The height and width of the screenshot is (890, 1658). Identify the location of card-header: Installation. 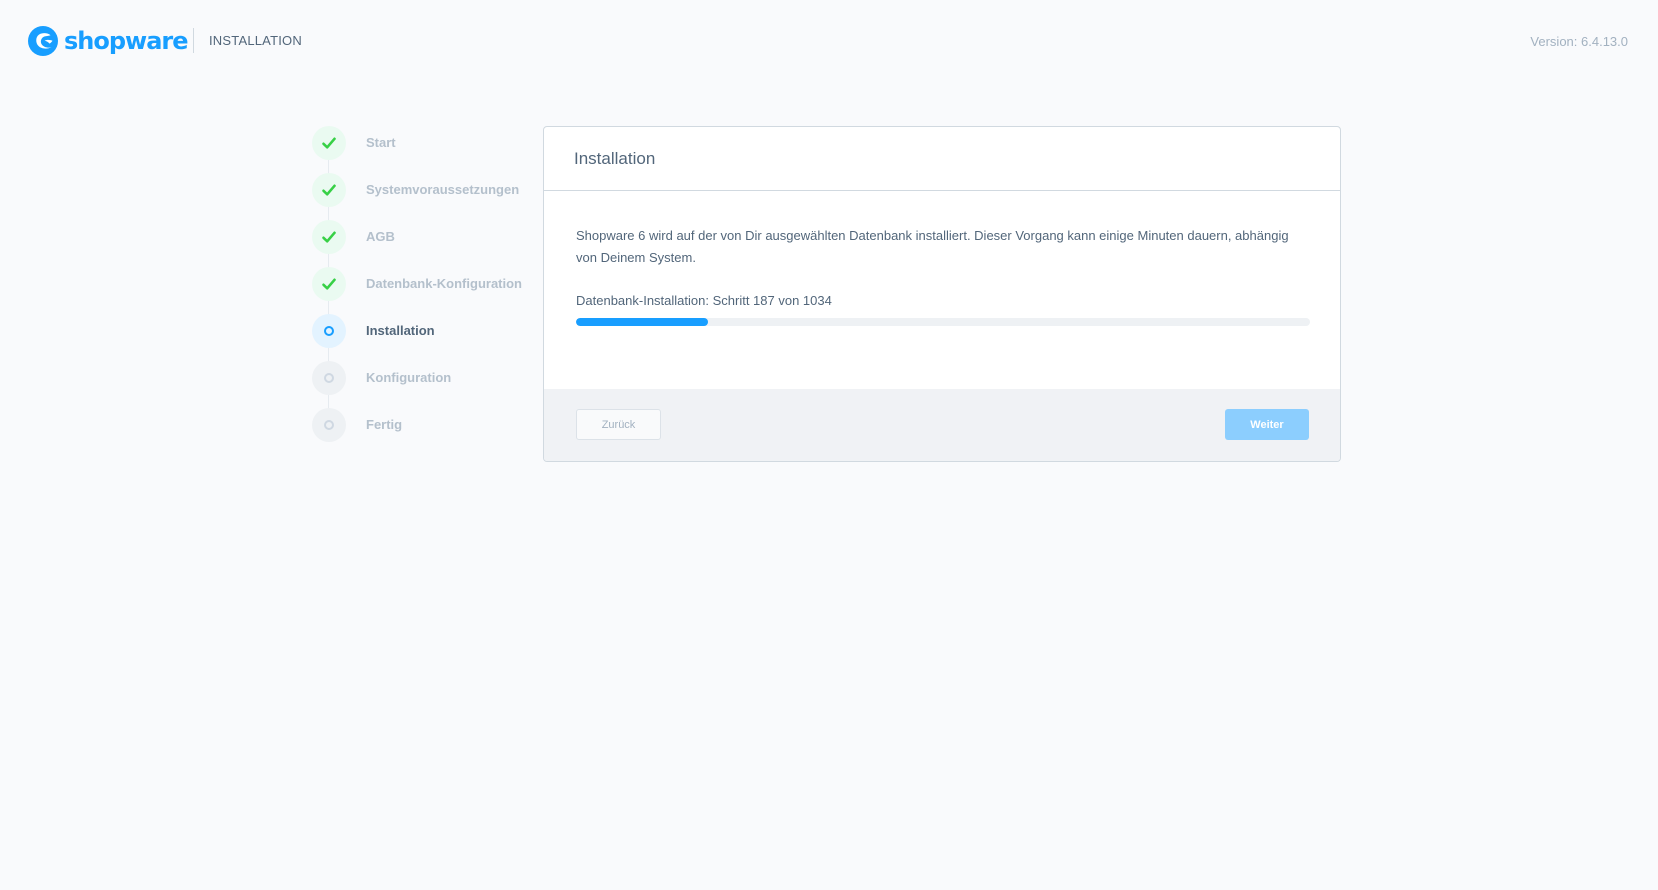
(942, 159).